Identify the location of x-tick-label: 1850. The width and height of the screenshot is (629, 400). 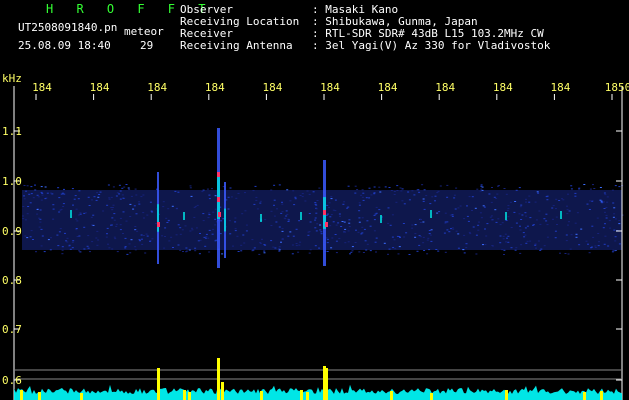
(617, 87).